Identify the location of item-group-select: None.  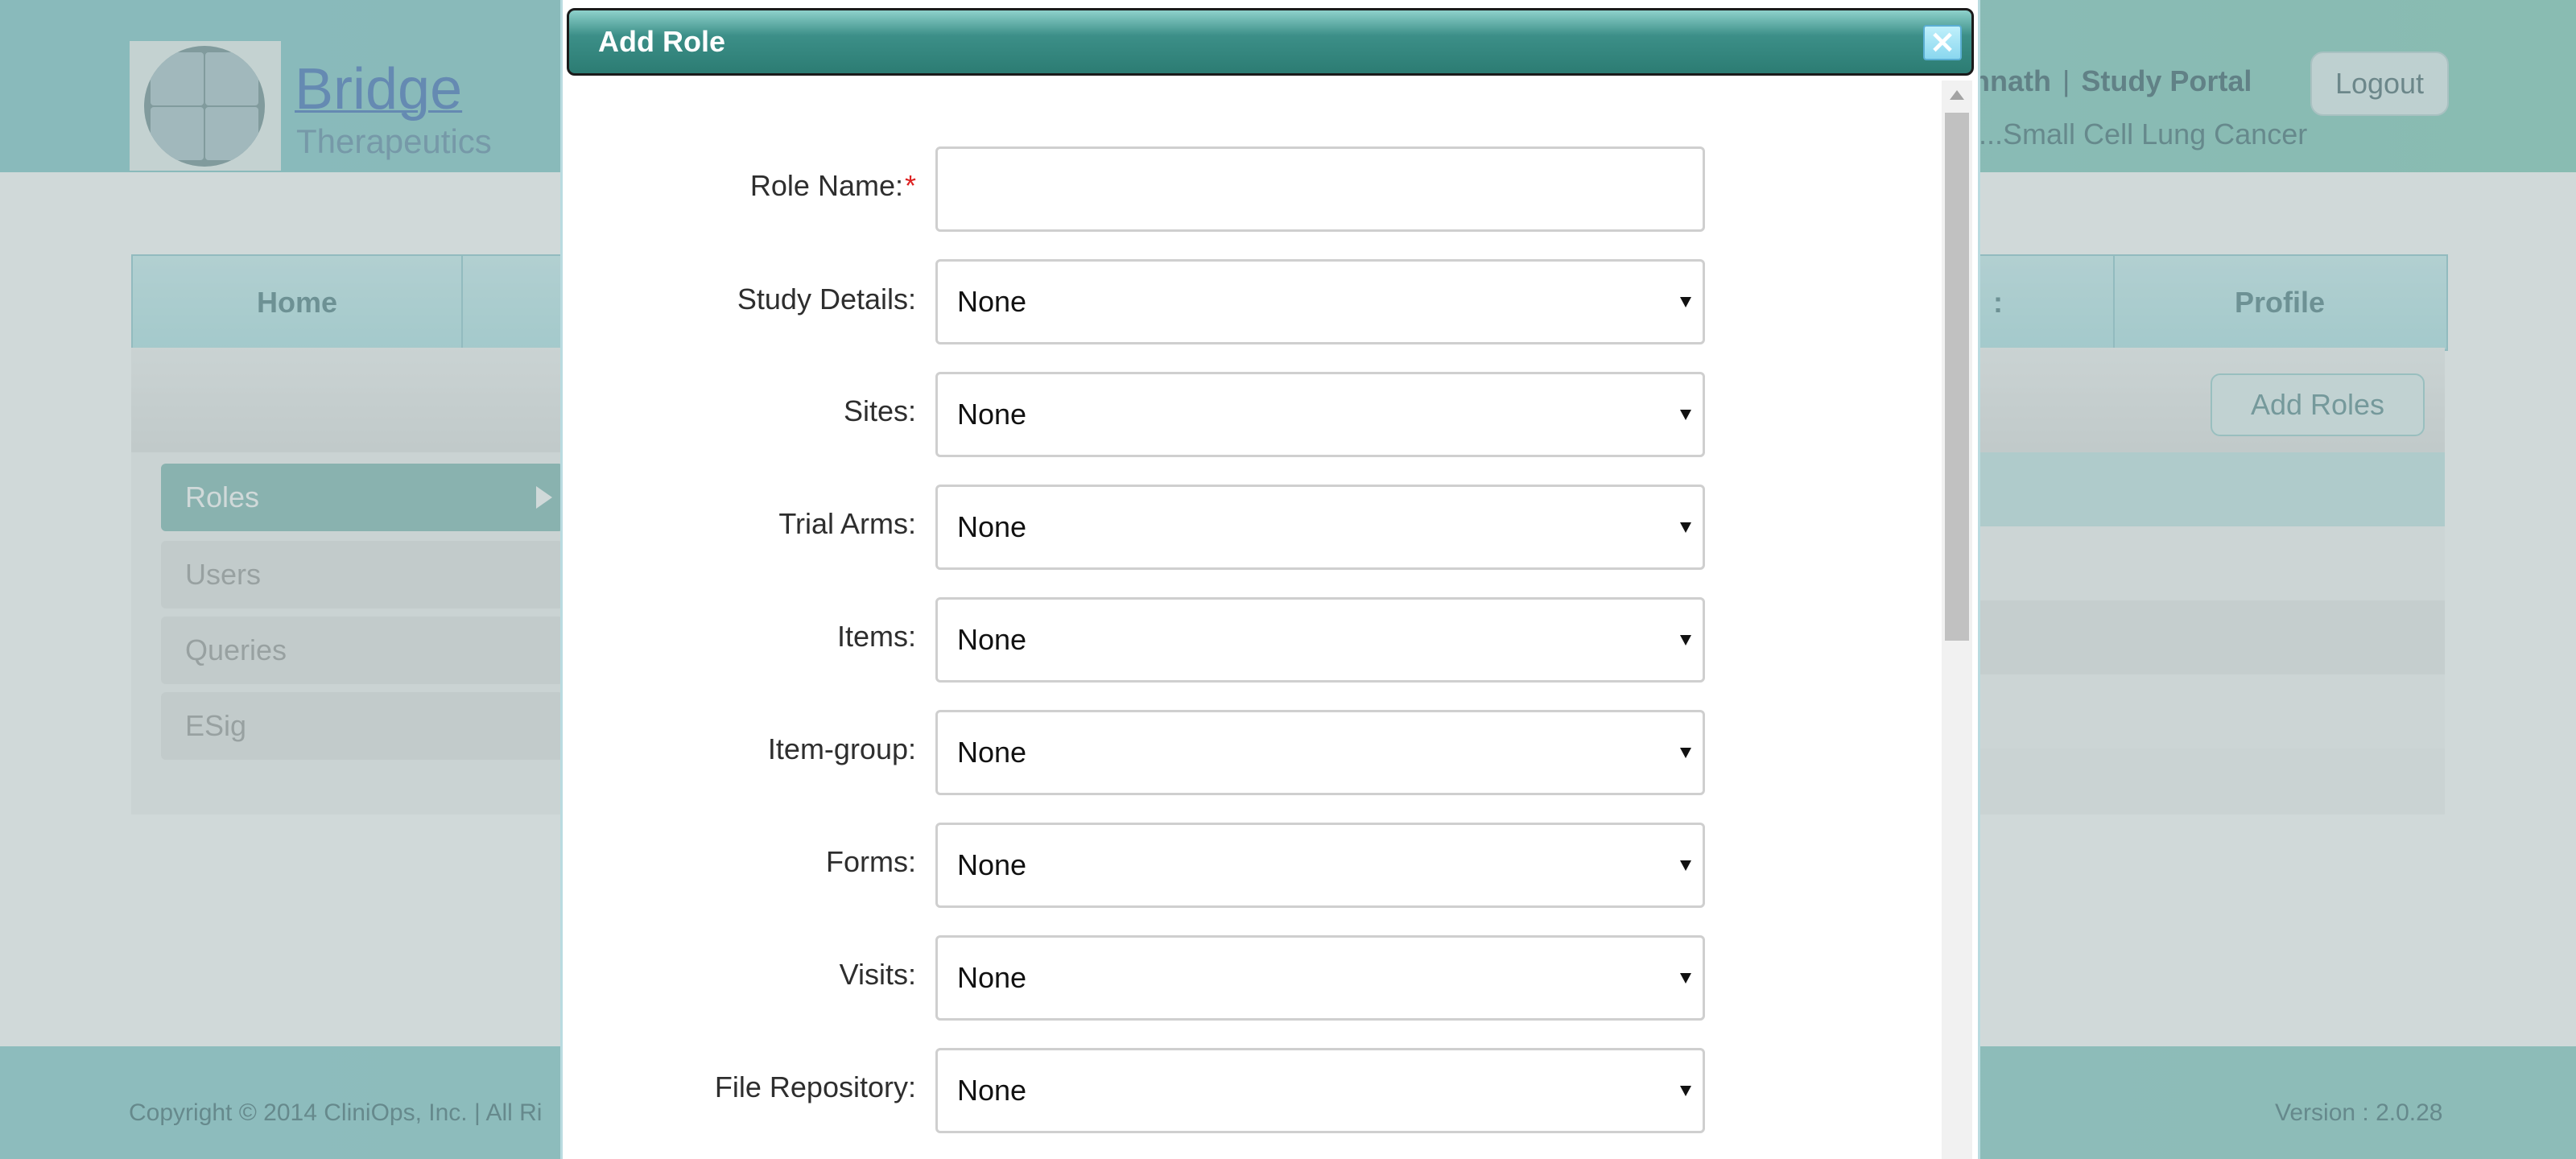
(1320, 752).